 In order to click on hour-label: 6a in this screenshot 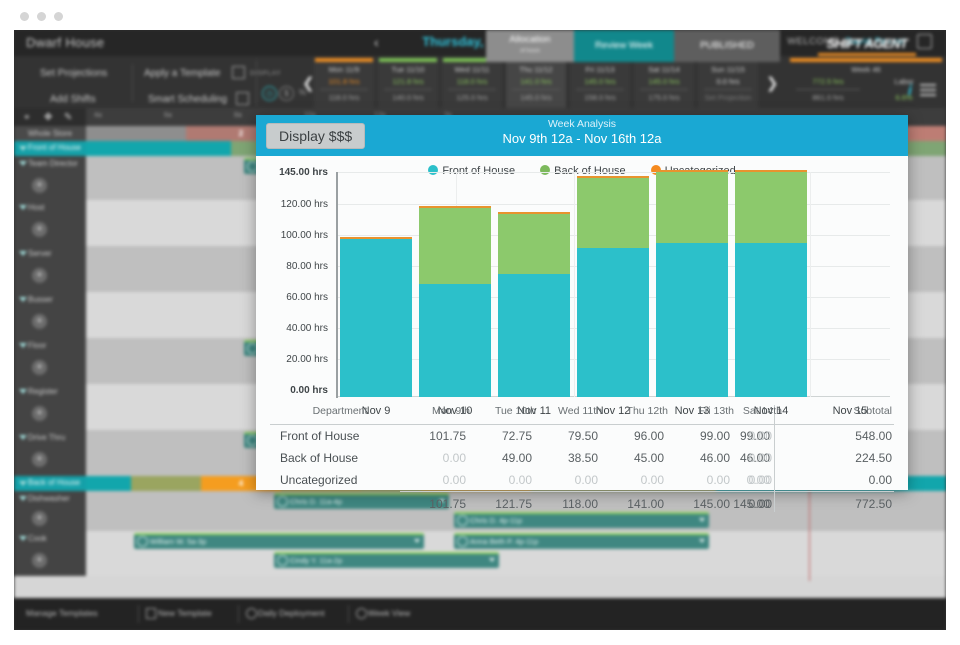, I will do `click(168, 115)`.